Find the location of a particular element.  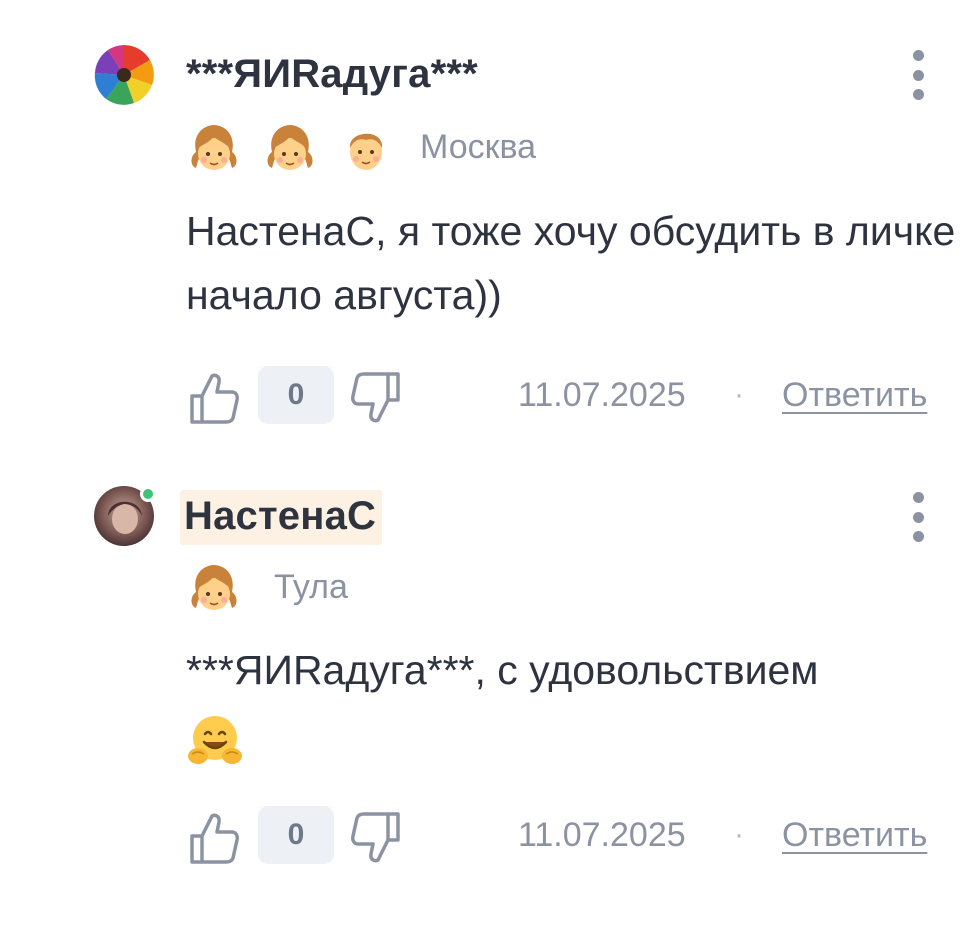

hugging-face-icon is located at coordinates (215, 740).